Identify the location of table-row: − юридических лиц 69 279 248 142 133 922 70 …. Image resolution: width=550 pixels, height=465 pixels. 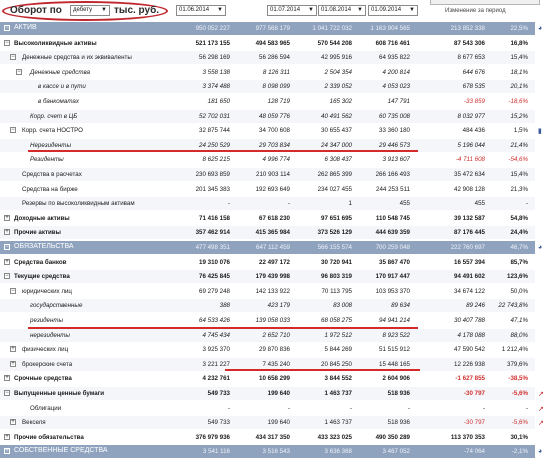
(267, 291).